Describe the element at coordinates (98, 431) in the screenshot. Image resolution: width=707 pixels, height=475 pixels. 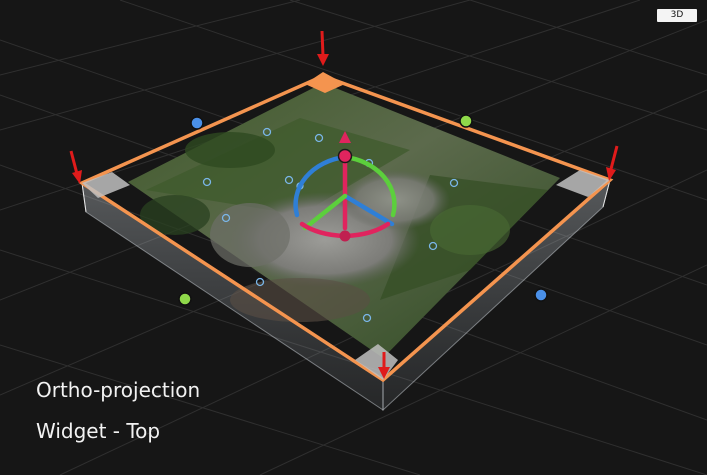
I see `caption-line-2: Widget - Top` at that location.